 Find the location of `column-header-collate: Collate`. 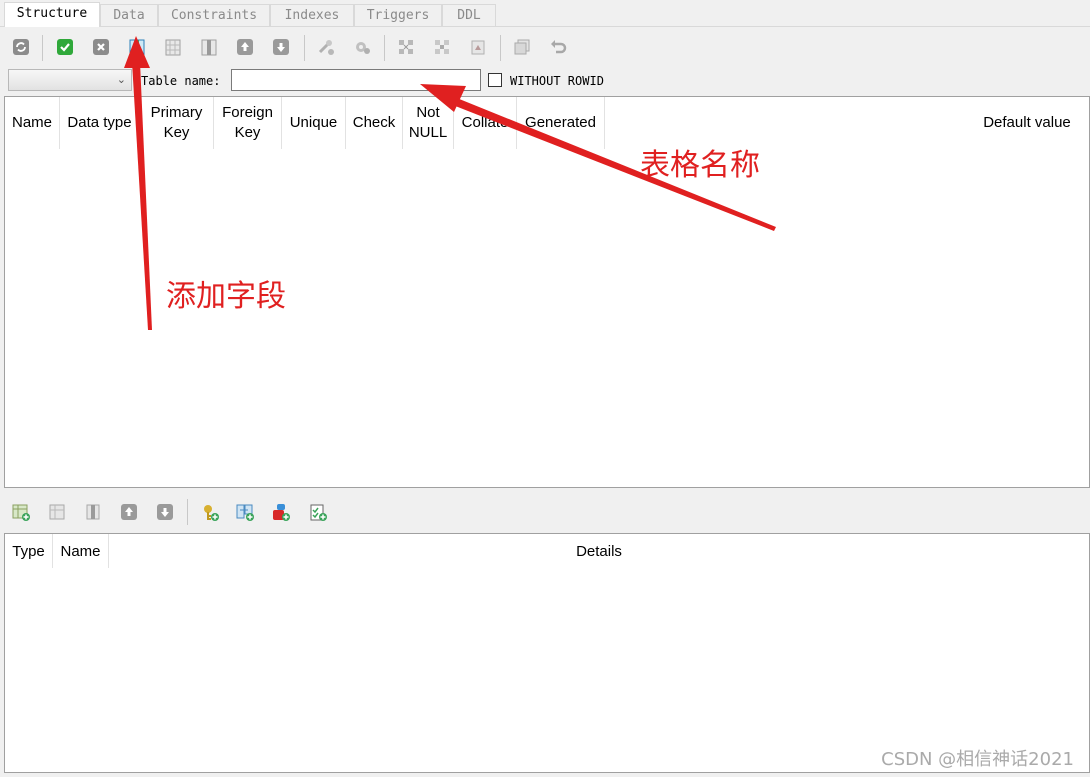

column-header-collate: Collate is located at coordinates (485, 123).